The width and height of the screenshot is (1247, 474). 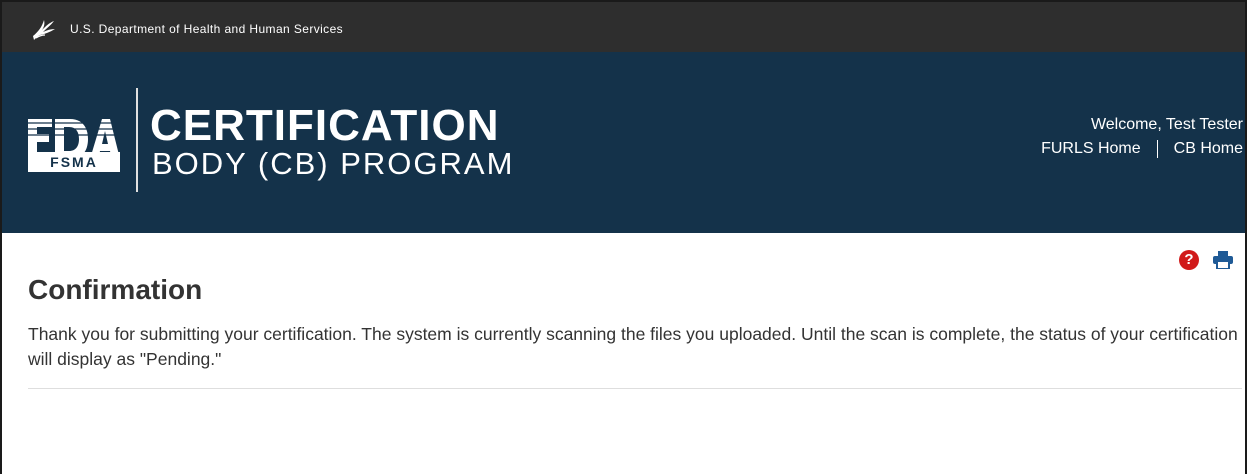 I want to click on content-divider, so click(x=635, y=388).